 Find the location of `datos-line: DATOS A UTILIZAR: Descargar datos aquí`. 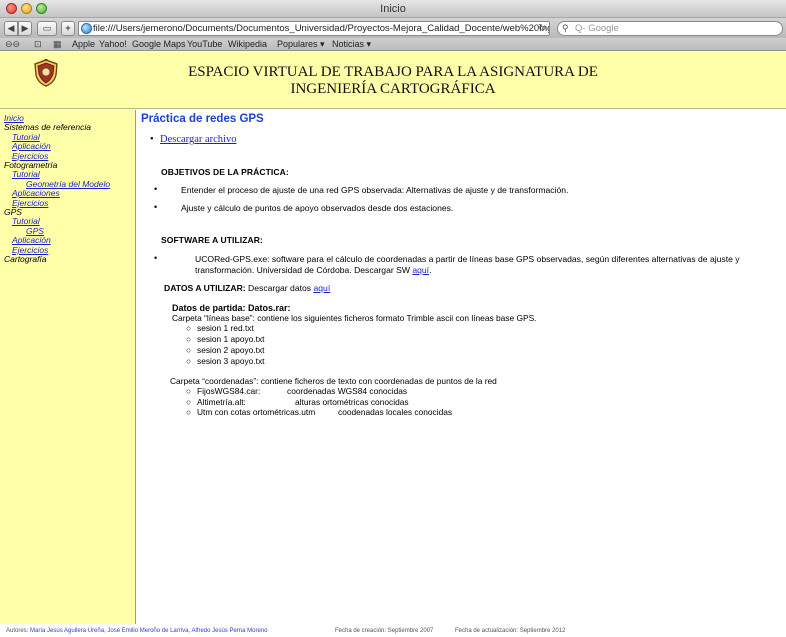

datos-line: DATOS A UTILIZAR: Descargar datos aquí is located at coordinates (247, 288).